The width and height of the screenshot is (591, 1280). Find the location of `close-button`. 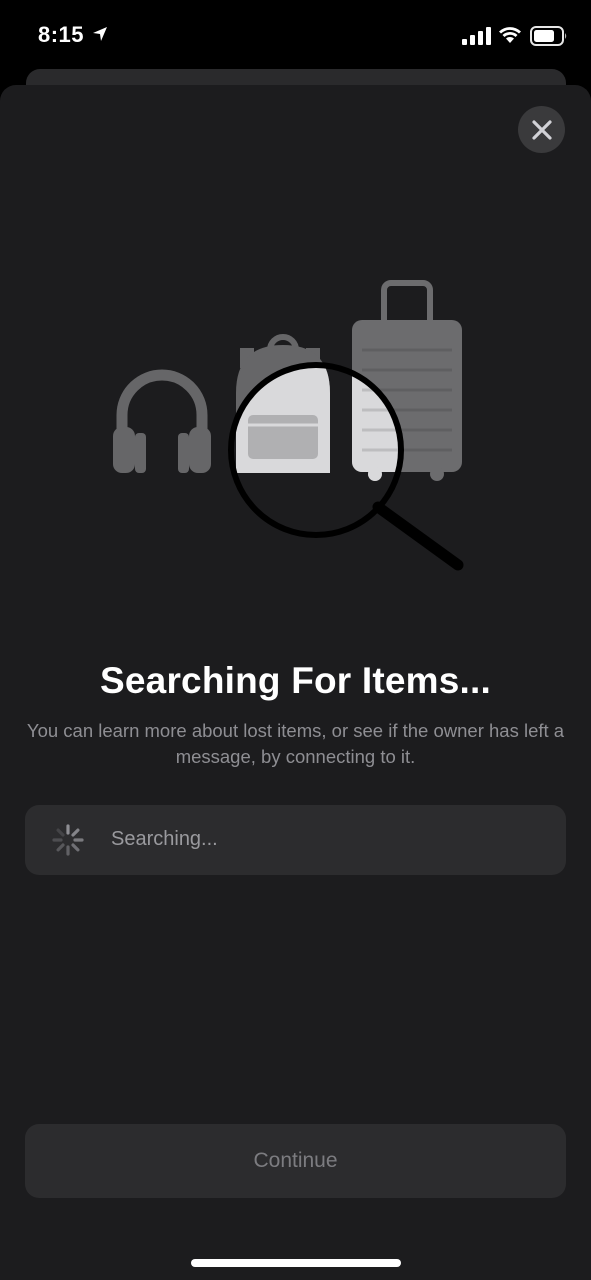

close-button is located at coordinates (541, 129).